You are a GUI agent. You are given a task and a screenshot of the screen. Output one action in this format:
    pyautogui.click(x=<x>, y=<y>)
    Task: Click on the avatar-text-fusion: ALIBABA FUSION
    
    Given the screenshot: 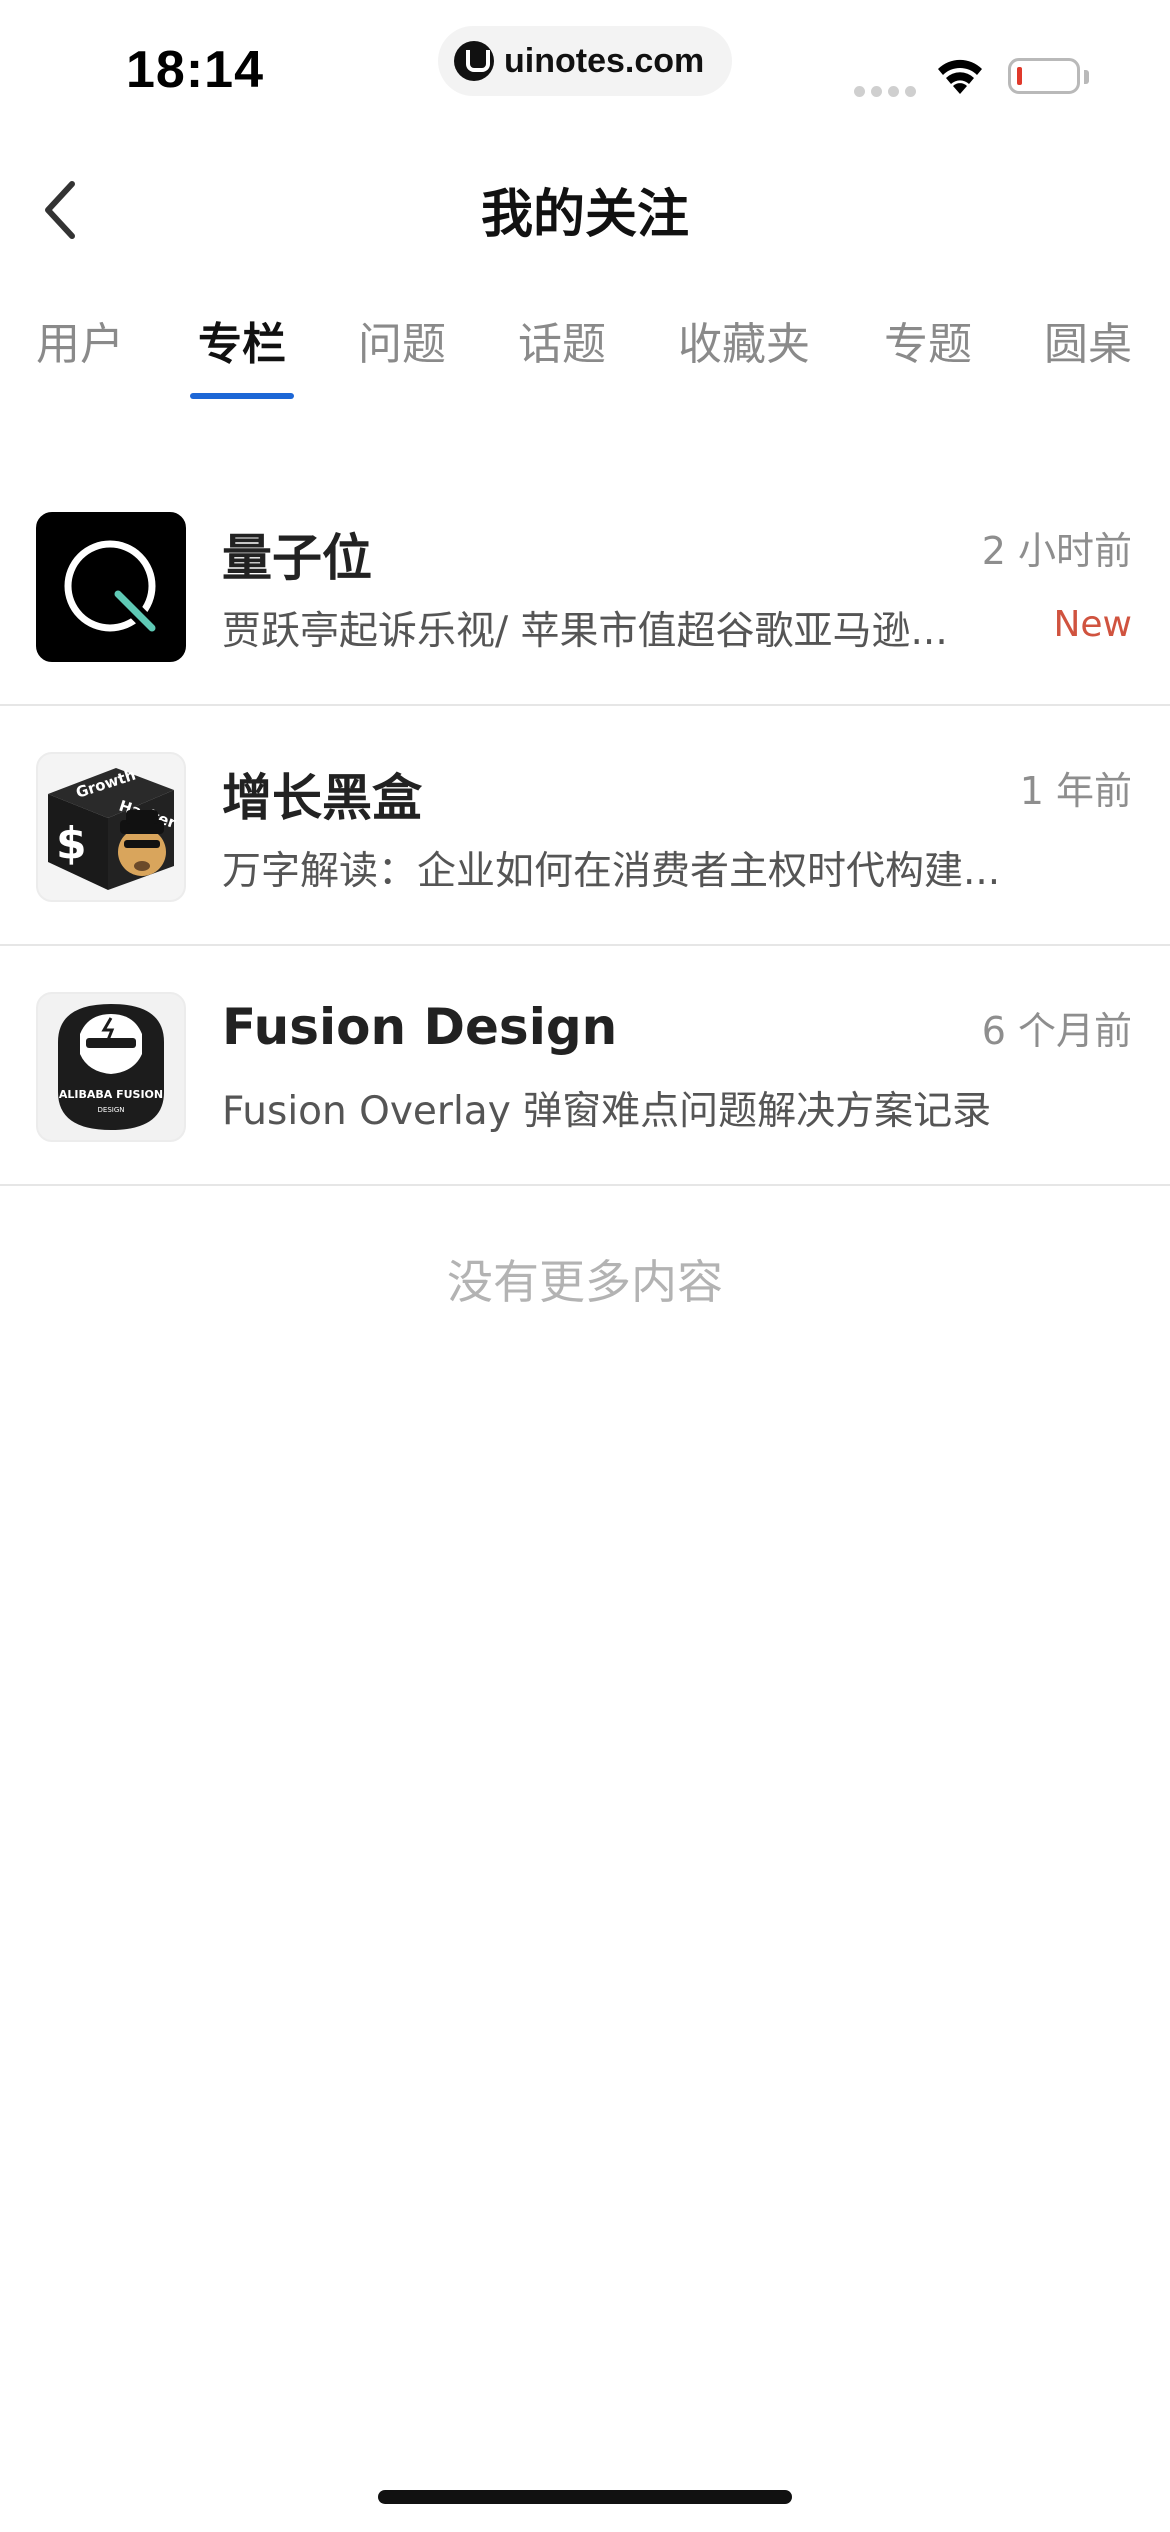 What is the action you would take?
    pyautogui.click(x=111, y=1094)
    